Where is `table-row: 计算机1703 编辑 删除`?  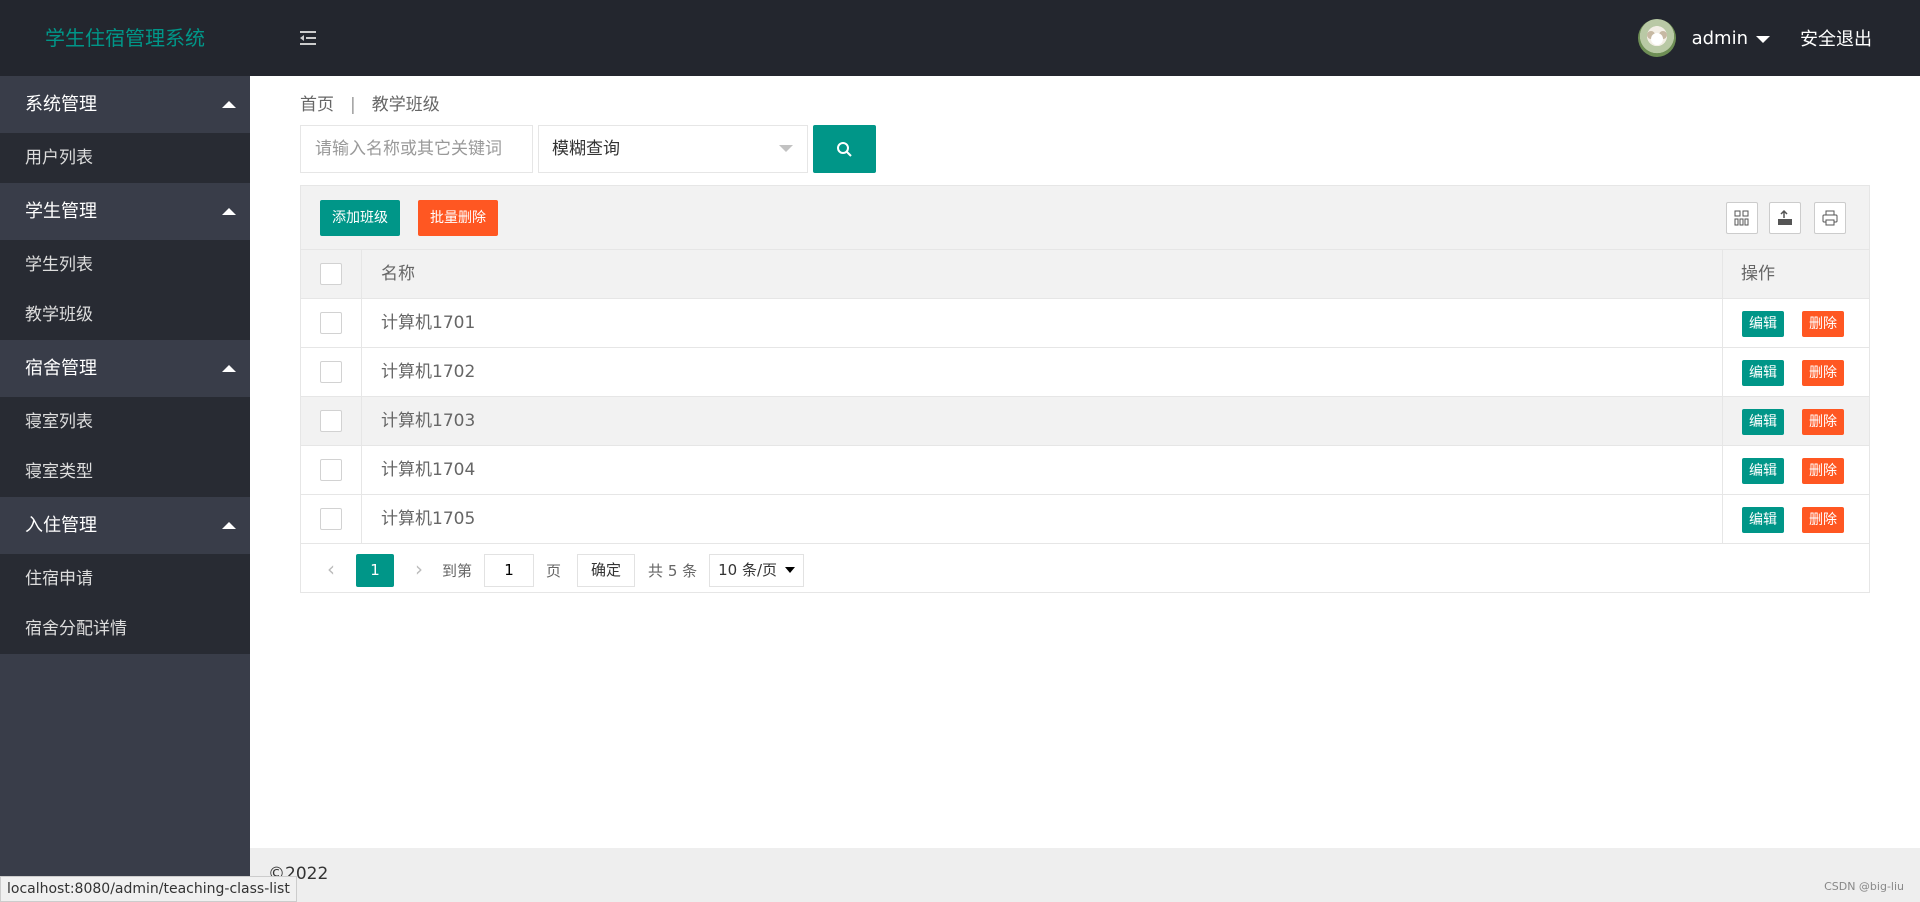
table-row: 计算机1703 编辑 删除 is located at coordinates (1085, 421).